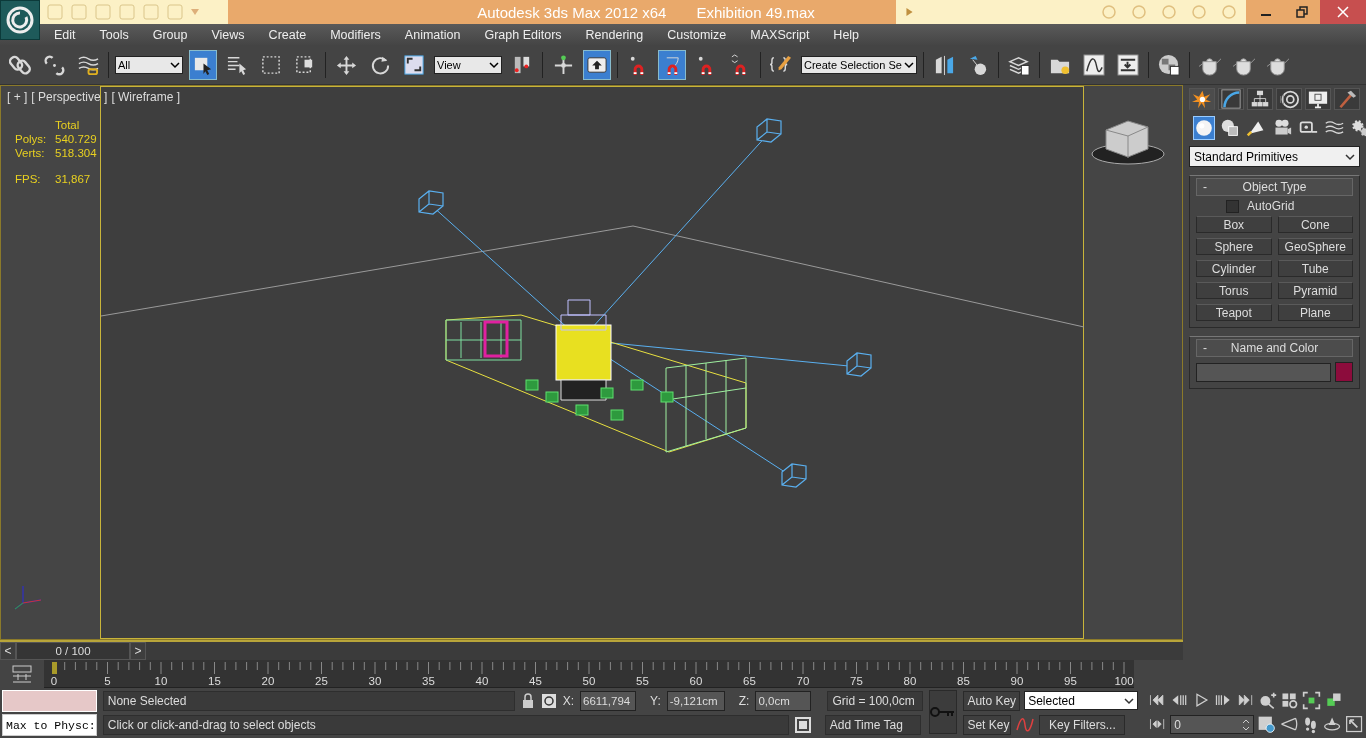 This screenshot has width=1366, height=738. I want to click on time-tag-icon, so click(802, 724).